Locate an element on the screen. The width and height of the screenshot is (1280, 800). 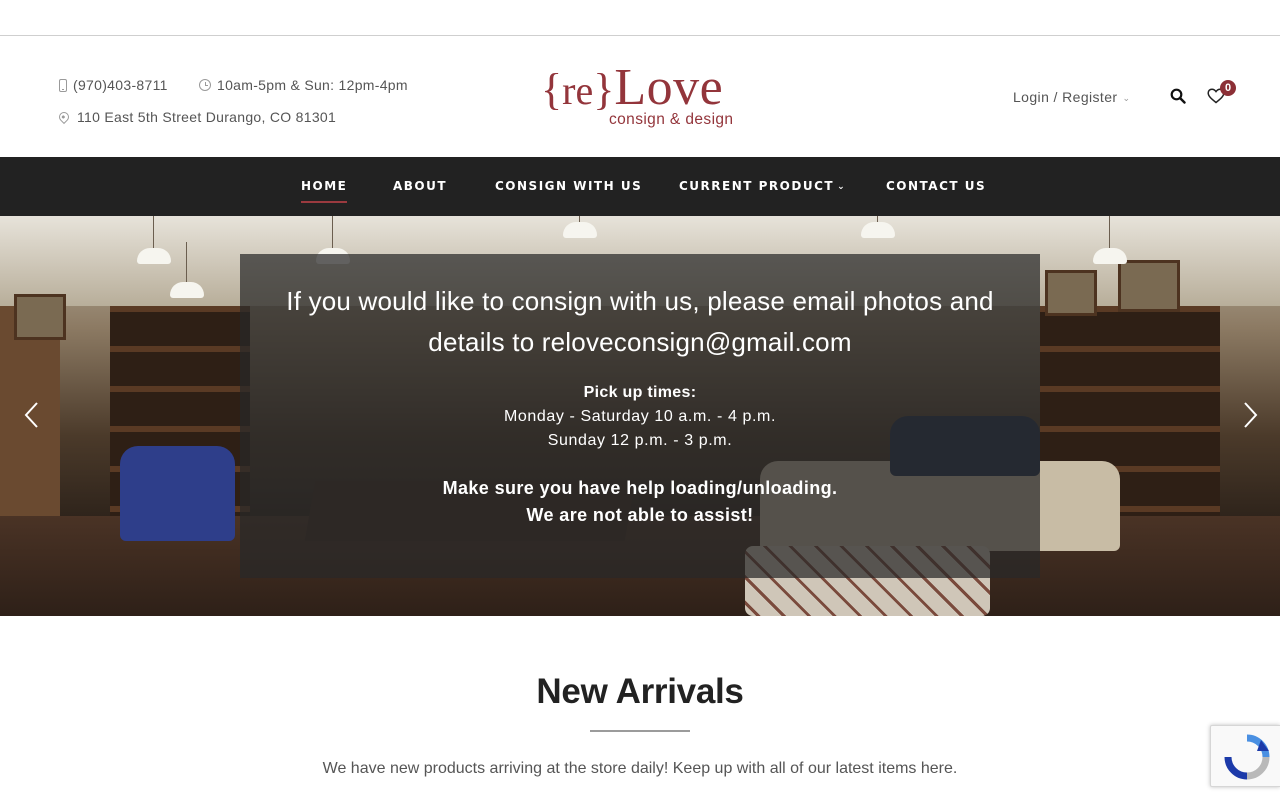
wishlist-count-badge: 0 is located at coordinates (1228, 88).